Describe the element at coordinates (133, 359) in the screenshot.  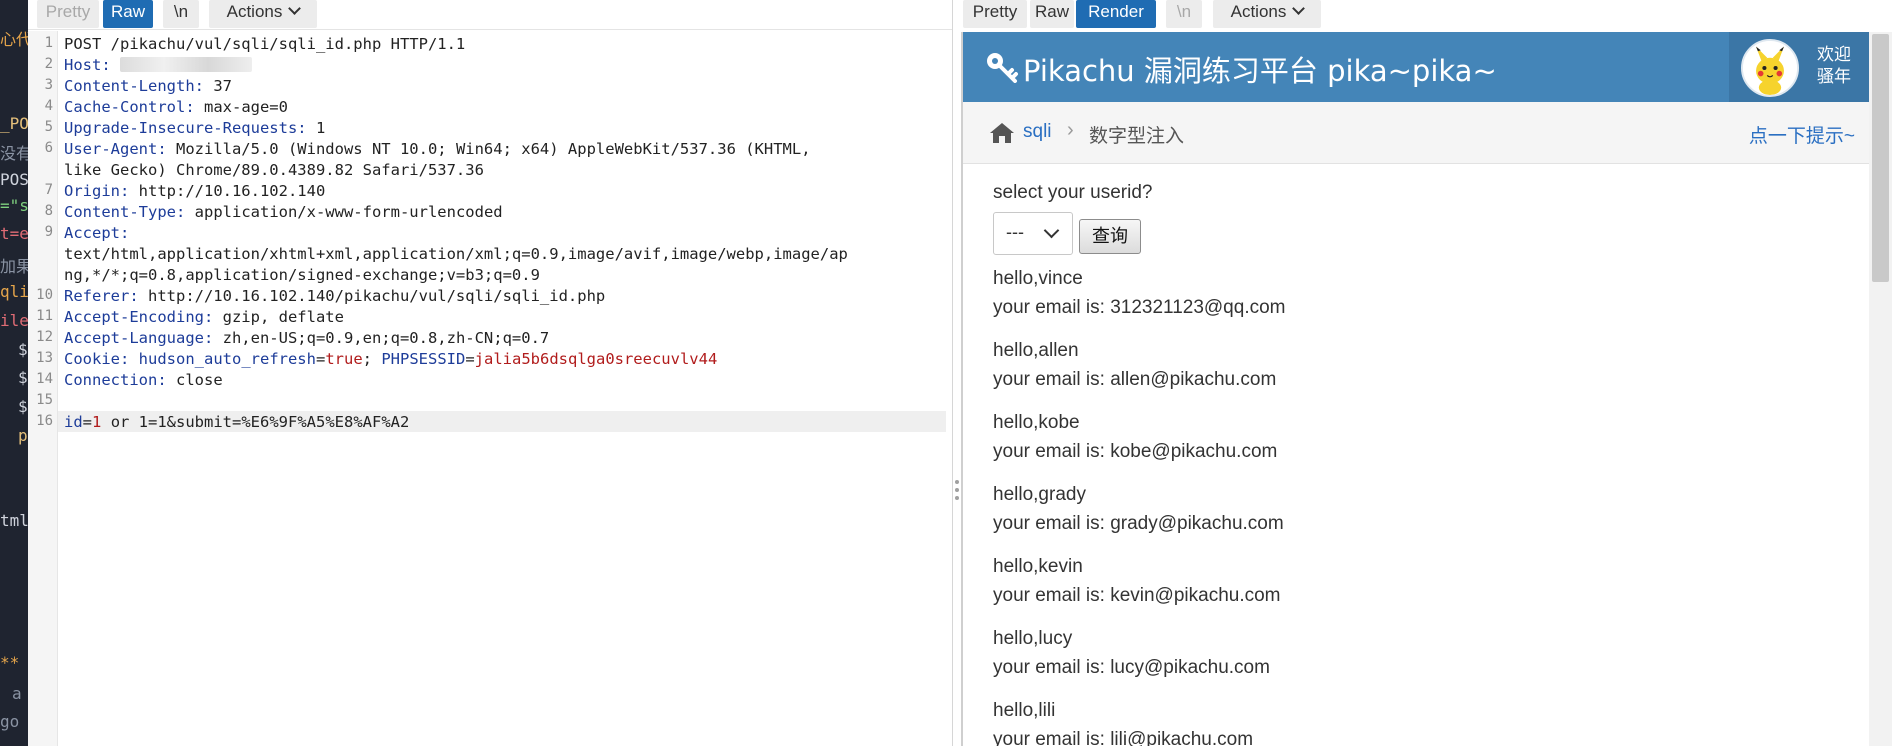
I see `header-value` at that location.